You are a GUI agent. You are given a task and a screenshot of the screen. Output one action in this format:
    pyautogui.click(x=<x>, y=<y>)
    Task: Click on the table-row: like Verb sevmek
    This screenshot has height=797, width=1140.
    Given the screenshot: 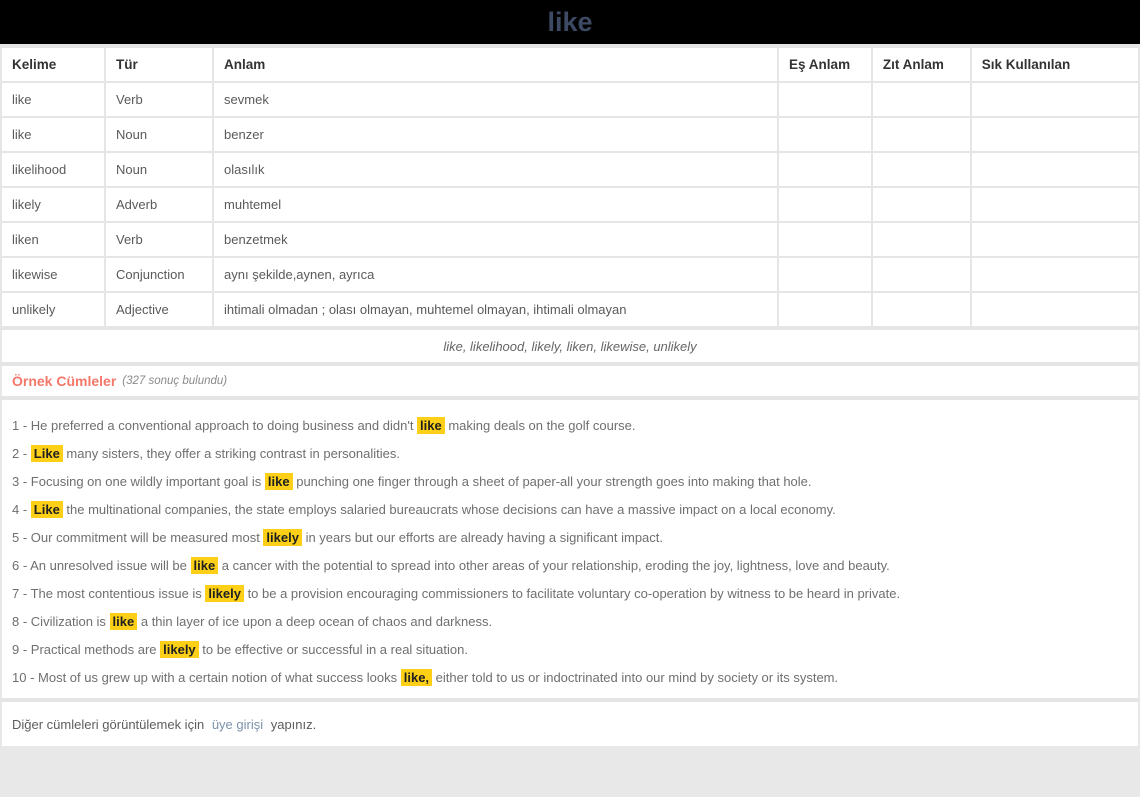 What is the action you would take?
    pyautogui.click(x=570, y=99)
    